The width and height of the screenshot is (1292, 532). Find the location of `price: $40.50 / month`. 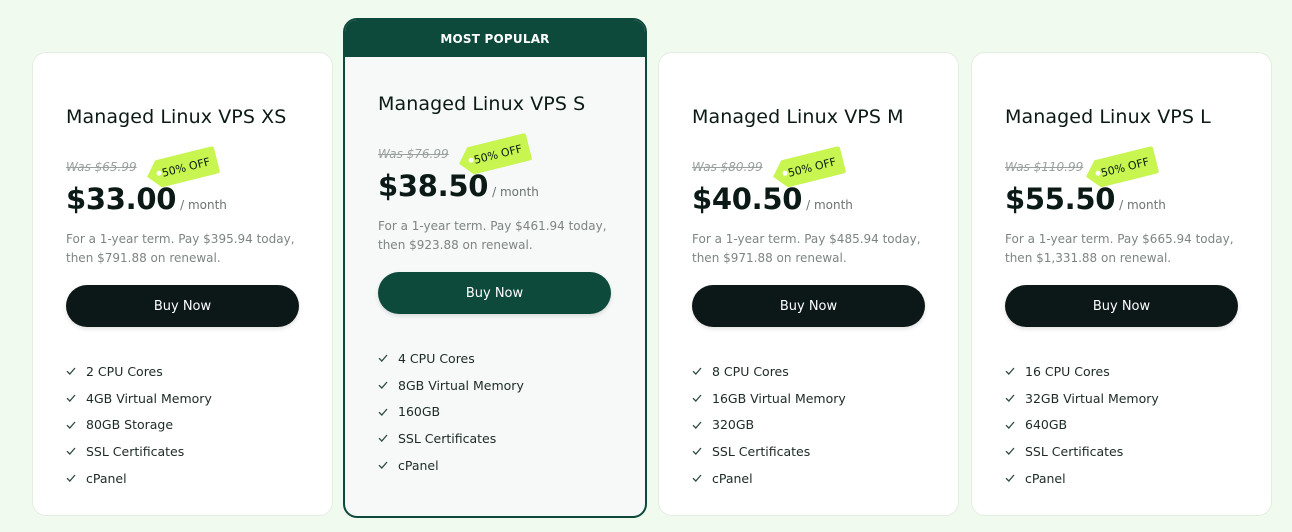

price: $40.50 / month is located at coordinates (772, 199).